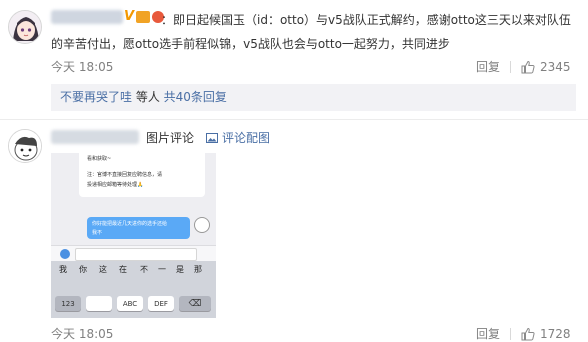  I want to click on candidate-word: 是, so click(180, 269).